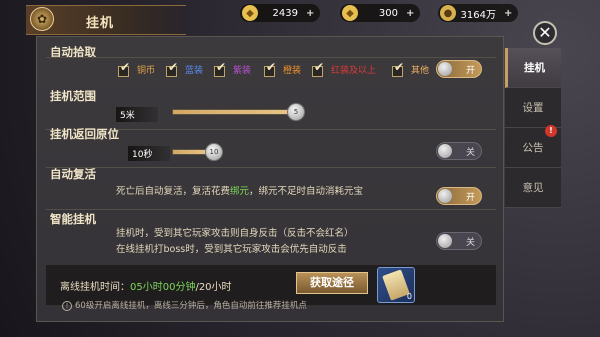 This screenshot has height=337, width=600. What do you see at coordinates (173, 191) in the screenshot?
I see `revive-desc-prefix: 死亡后自动复活，复活花费` at bounding box center [173, 191].